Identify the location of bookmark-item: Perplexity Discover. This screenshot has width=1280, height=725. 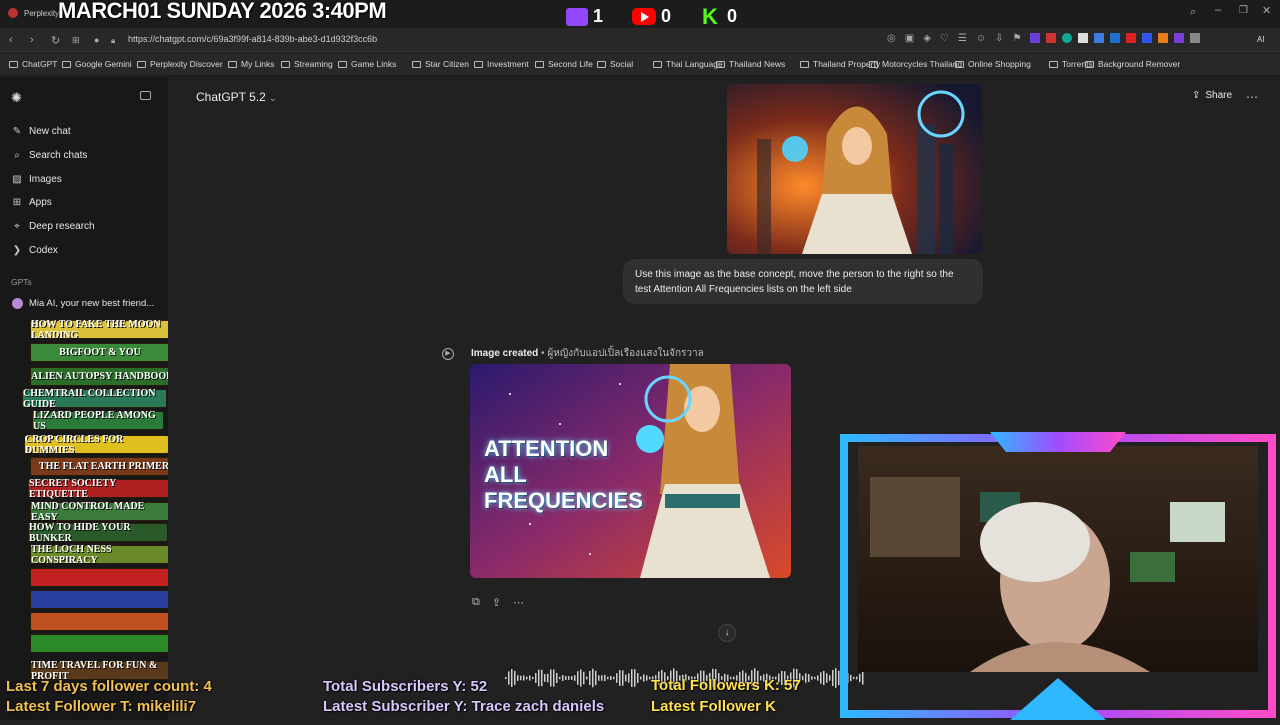
(180, 64).